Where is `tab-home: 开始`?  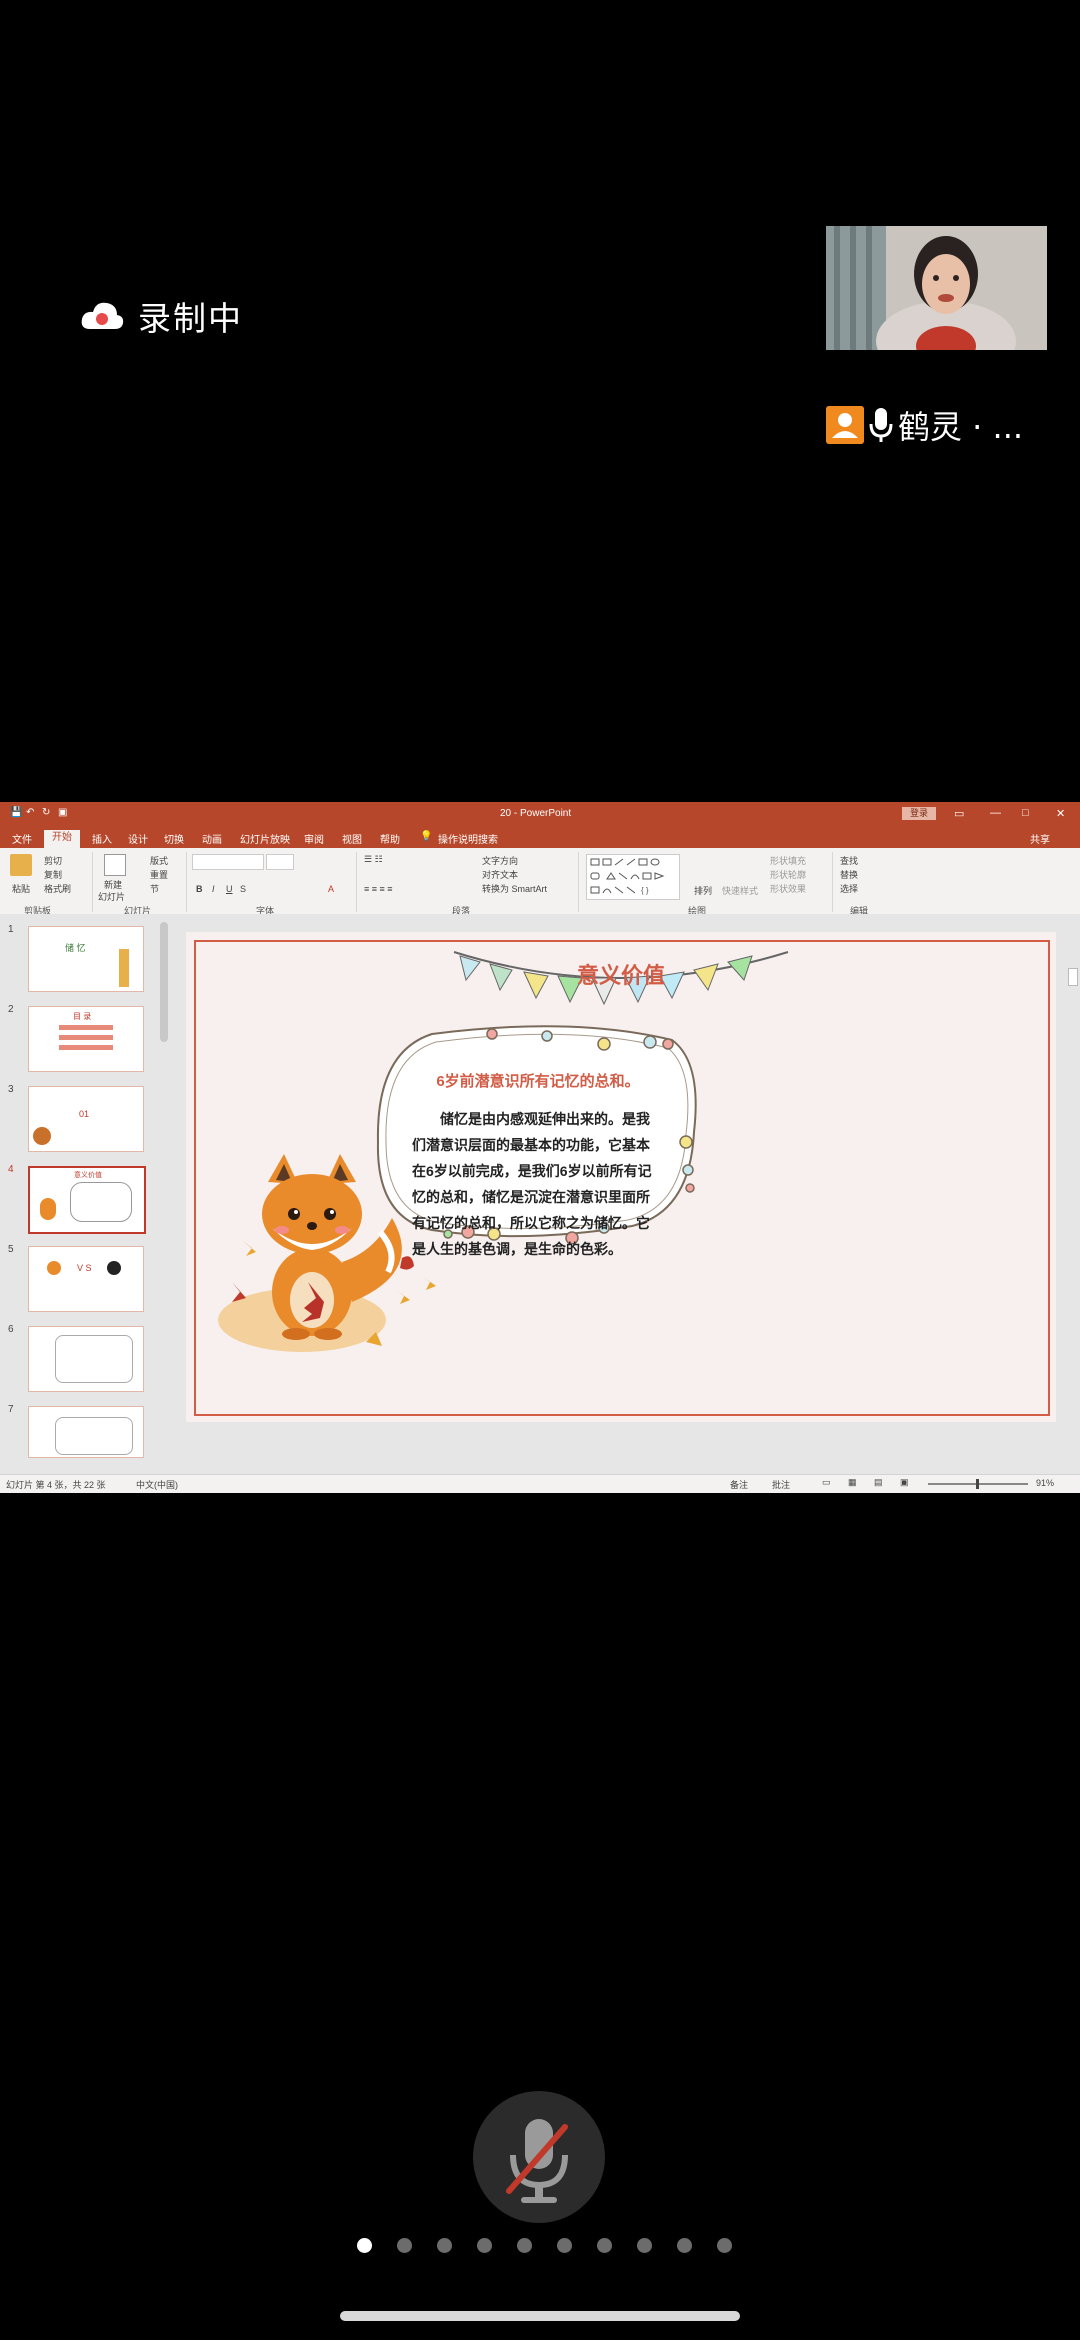
tab-home: 开始 is located at coordinates (62, 839).